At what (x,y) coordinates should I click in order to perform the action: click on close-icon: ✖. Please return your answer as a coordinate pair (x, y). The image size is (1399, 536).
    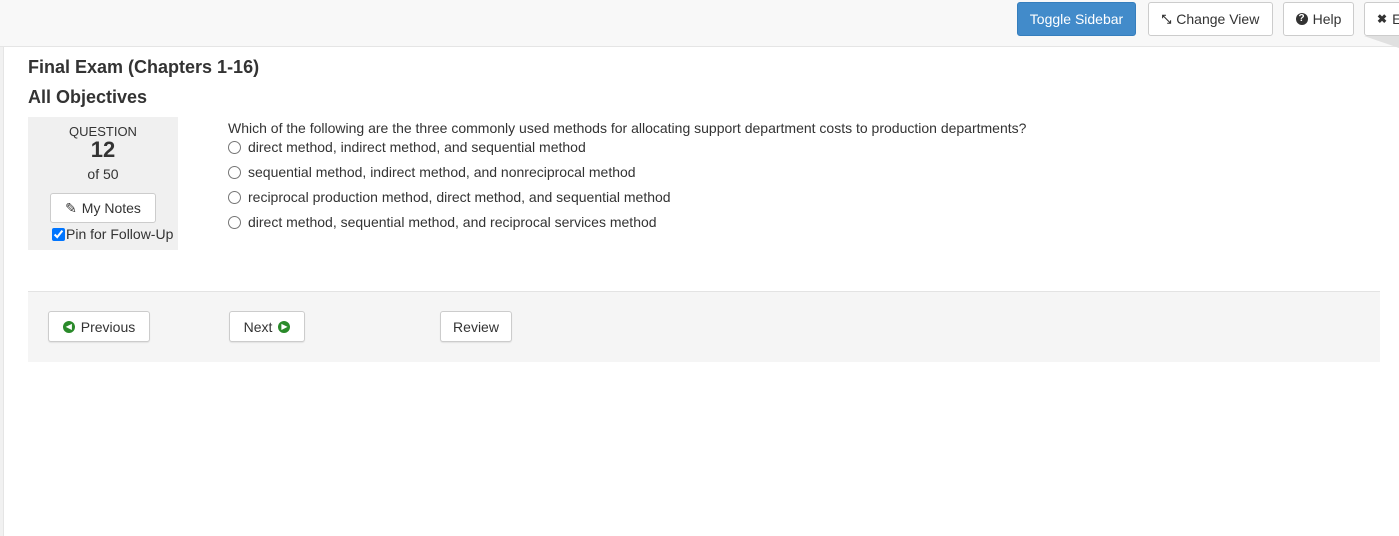
    Looking at the image, I should click on (1382, 19).